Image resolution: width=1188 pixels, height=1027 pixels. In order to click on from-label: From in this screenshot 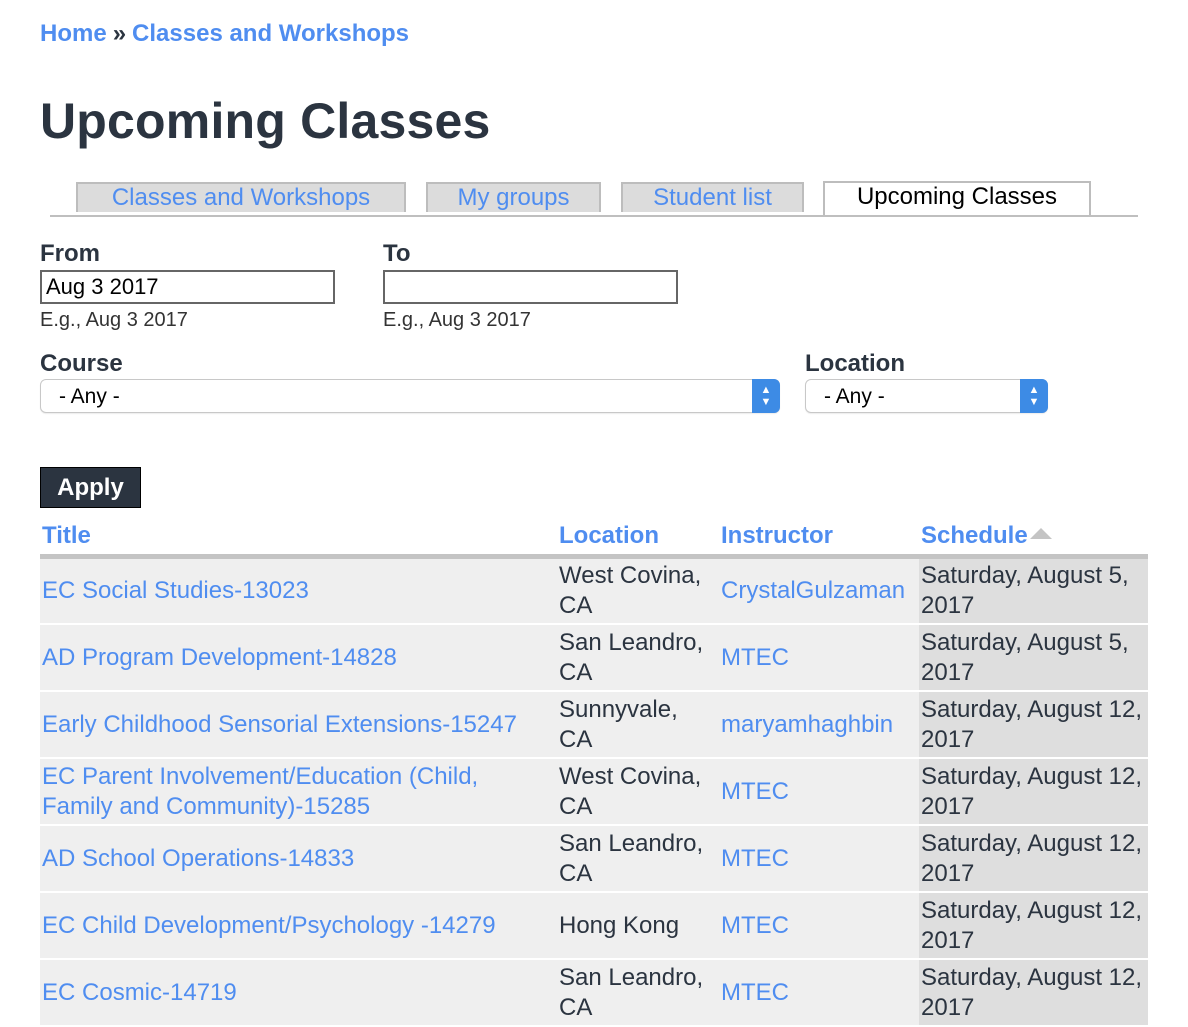, I will do `click(70, 253)`.